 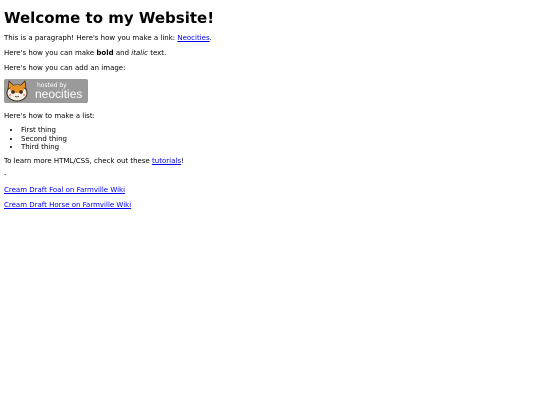 I want to click on cream-draft-foal-link: Cream Draft Foal on Farmville Wiki, so click(x=64, y=190).